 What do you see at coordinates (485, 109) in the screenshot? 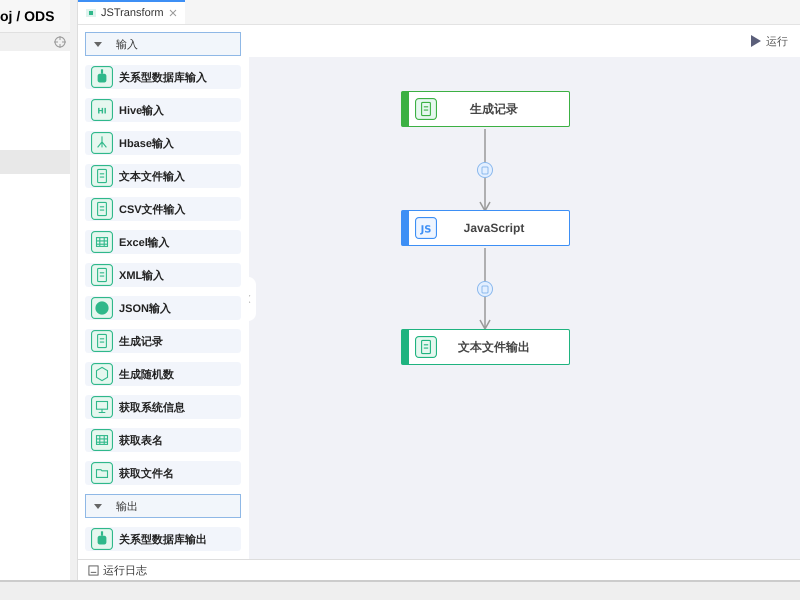
I see `flow-node: 生成记录` at bounding box center [485, 109].